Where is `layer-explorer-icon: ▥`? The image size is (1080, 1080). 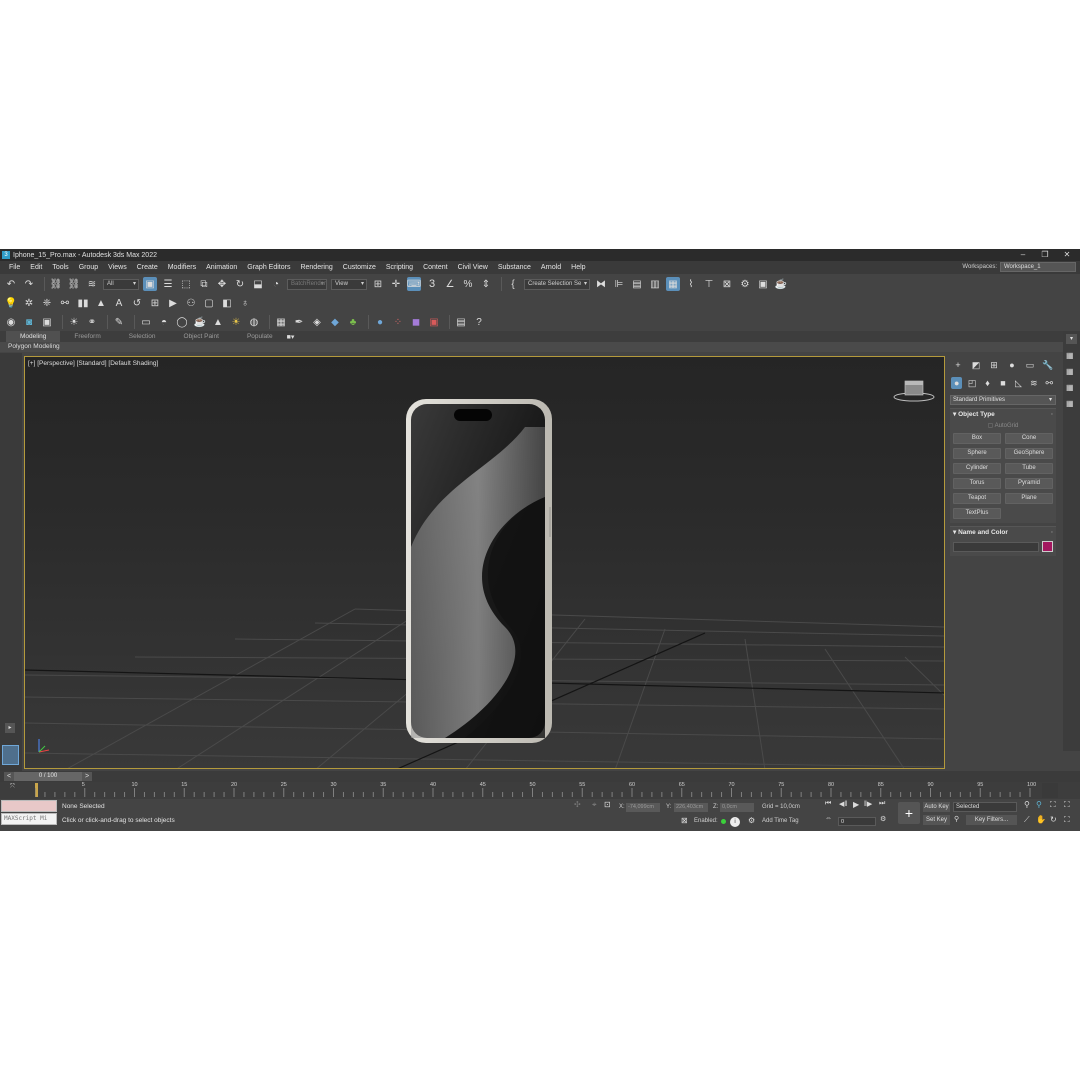
layer-explorer-icon: ▥ is located at coordinates (655, 284).